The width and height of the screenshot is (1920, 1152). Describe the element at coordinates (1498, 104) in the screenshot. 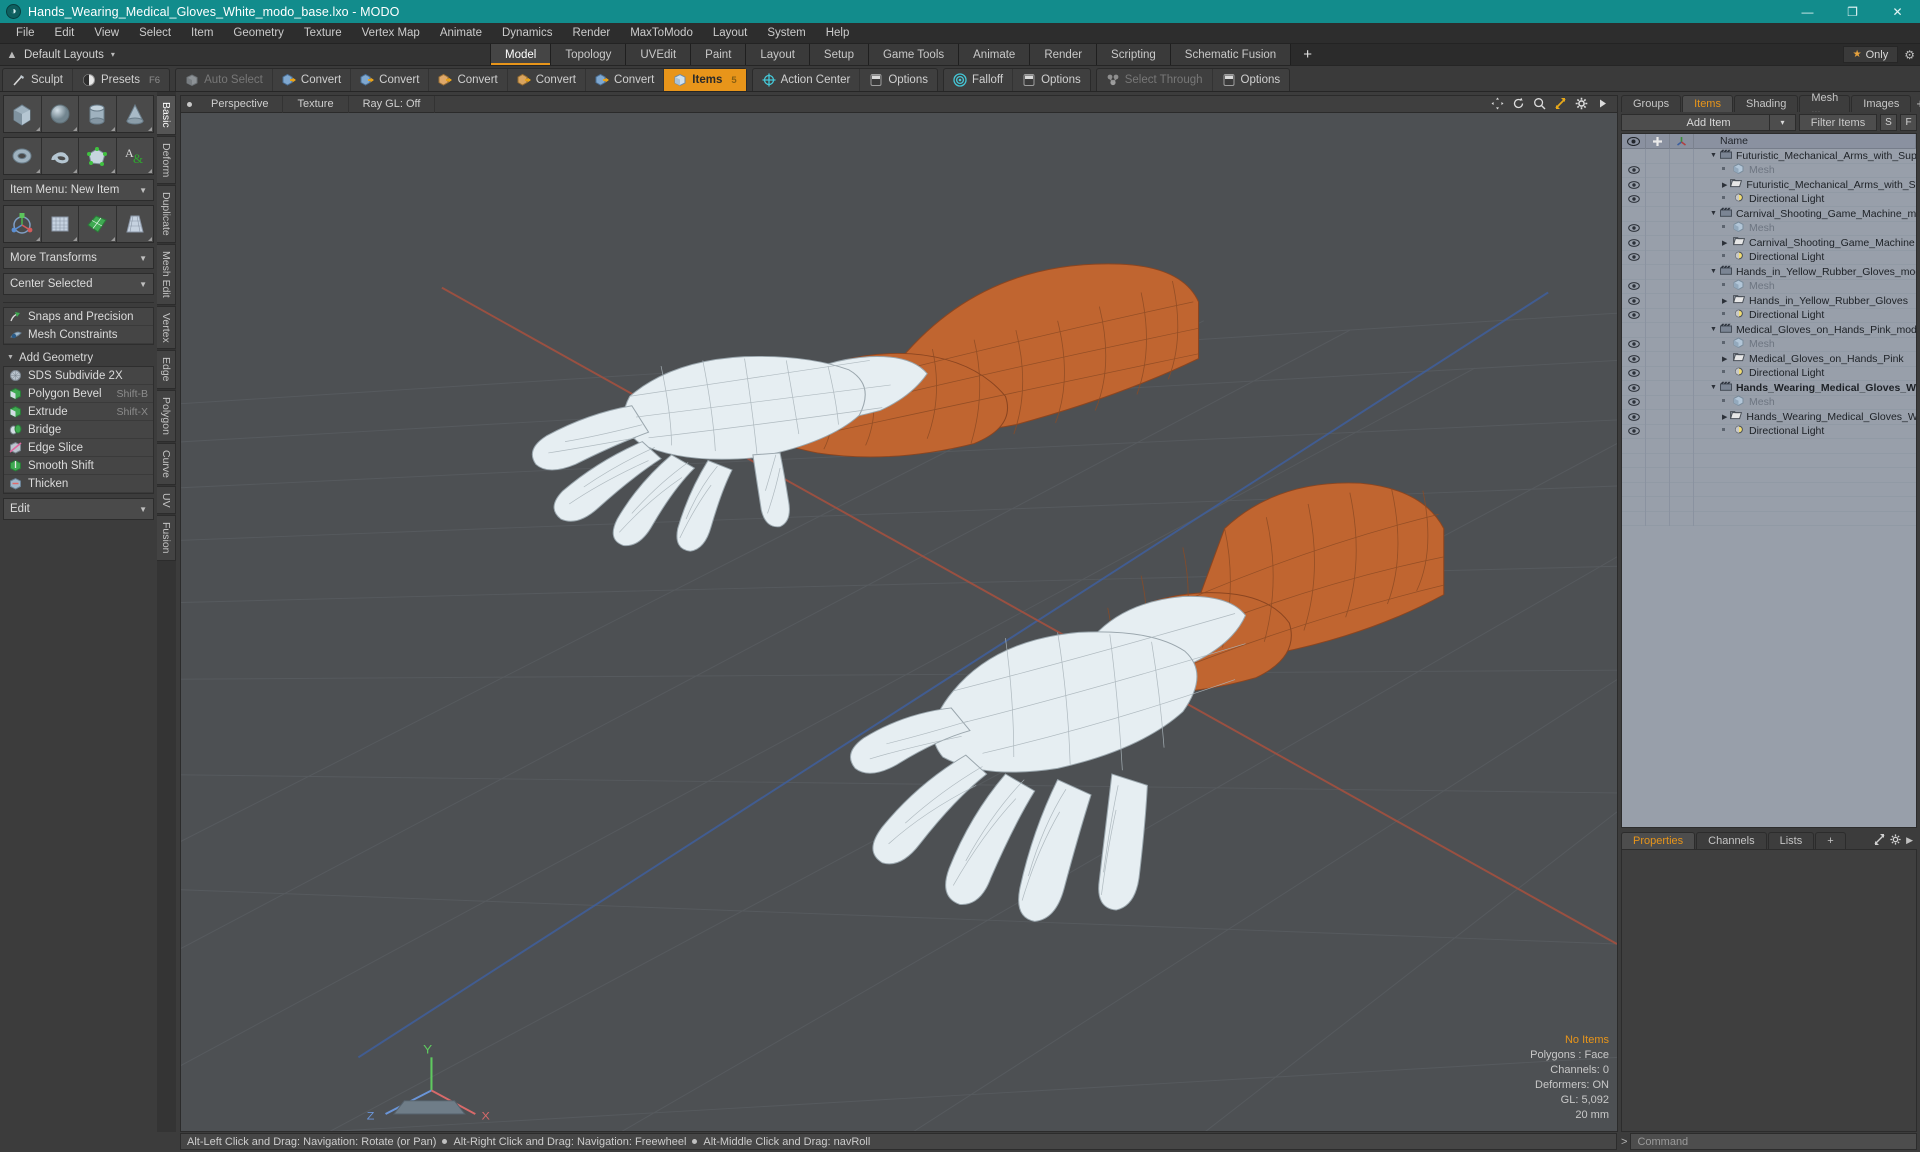

I see `move-view-icon` at that location.